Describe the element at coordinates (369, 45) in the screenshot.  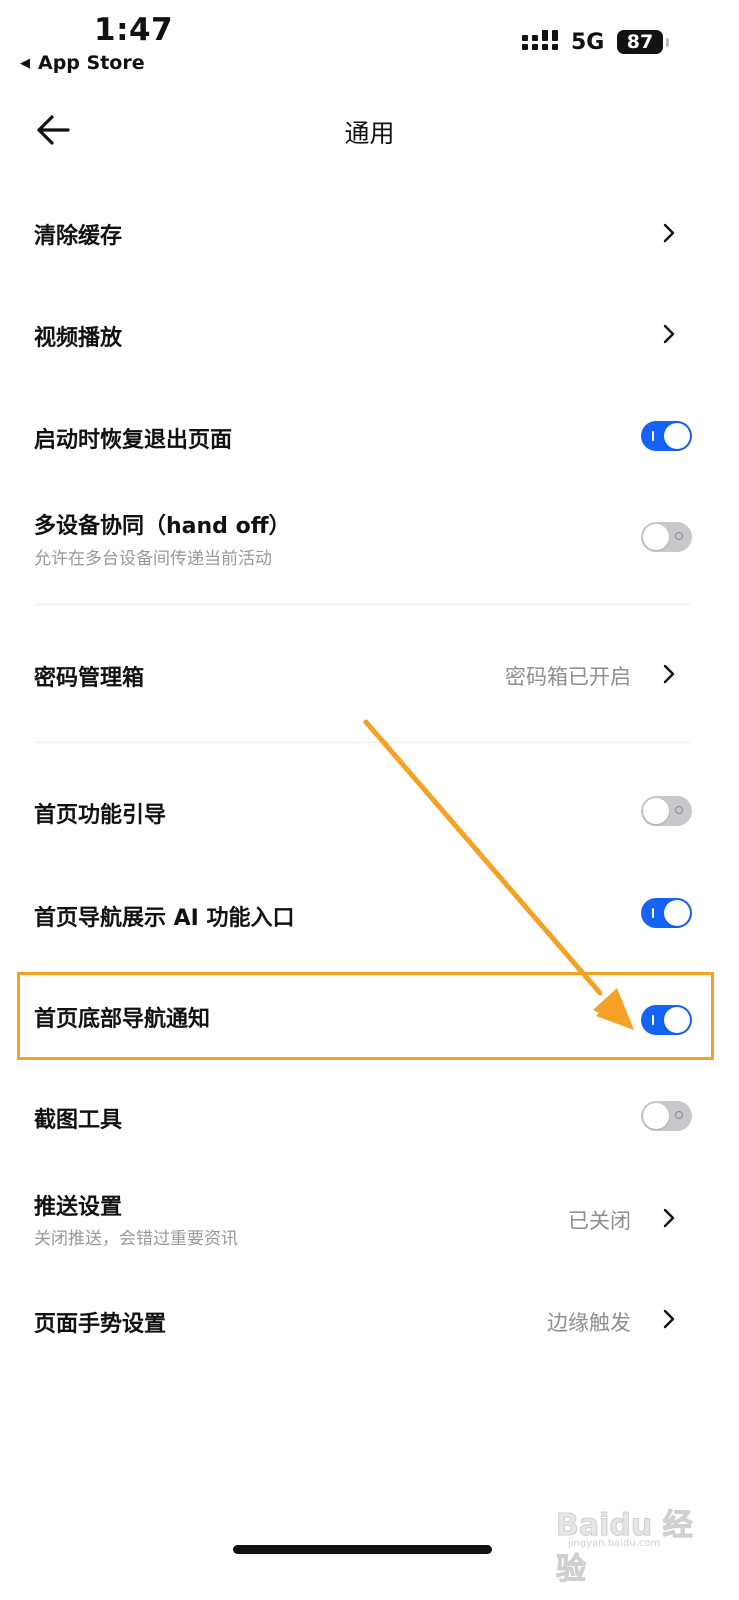
I see `status-bar: 1:47 ◀ App Store 5G 87` at that location.